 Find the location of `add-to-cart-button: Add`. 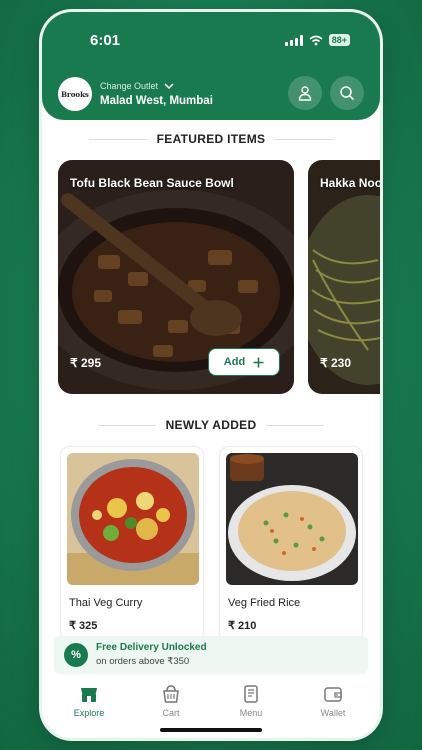

add-to-cart-button: Add is located at coordinates (244, 362).